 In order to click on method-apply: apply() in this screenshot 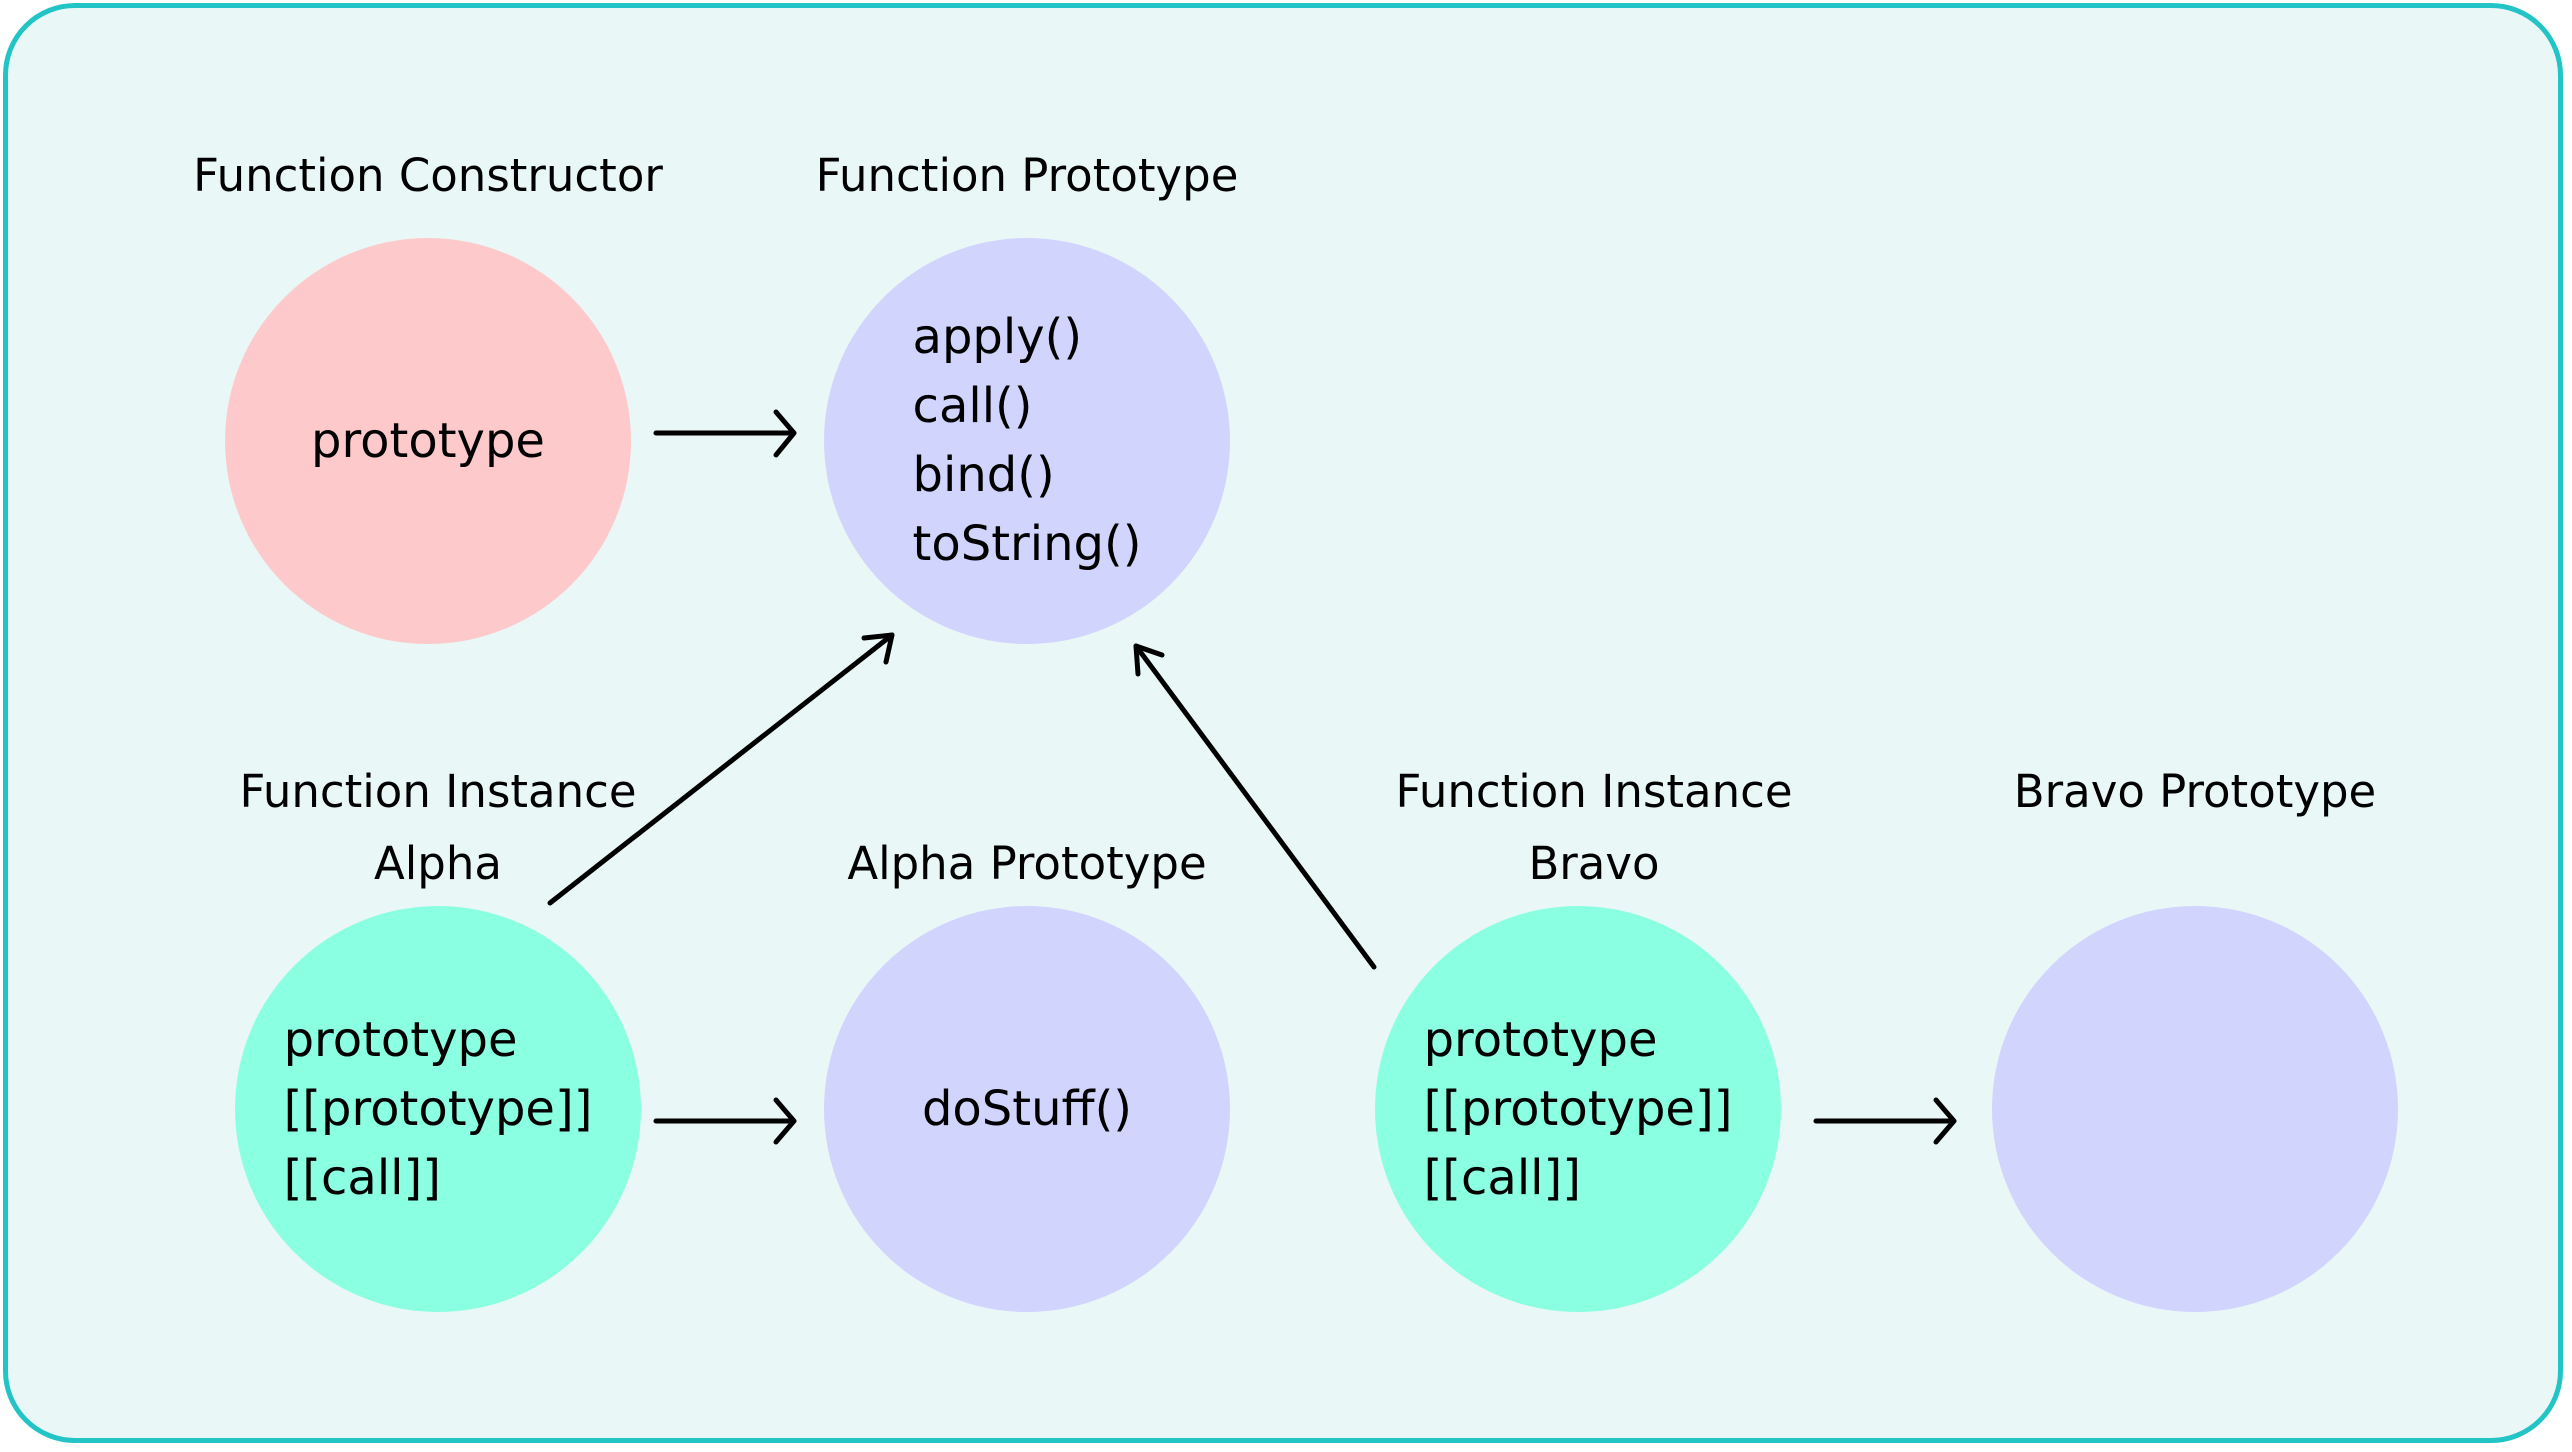, I will do `click(997, 337)`.